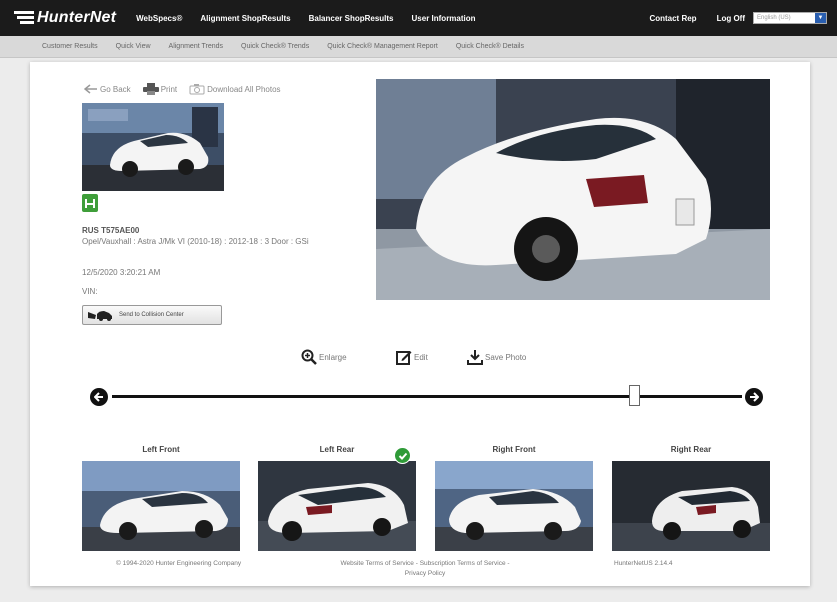 The width and height of the screenshot is (837, 602). I want to click on language-select: English (US) ▼, so click(790, 18).